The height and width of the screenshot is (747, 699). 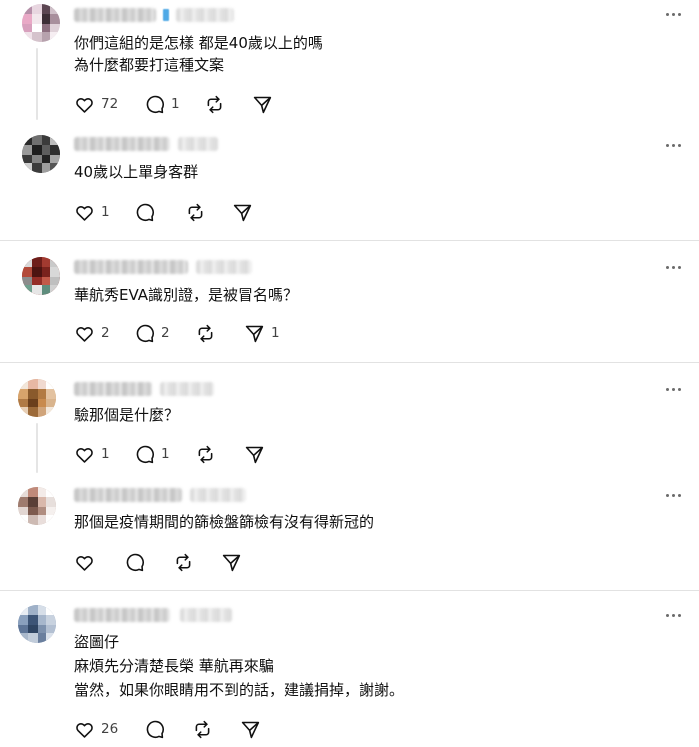 I want to click on like-count: 72, so click(x=110, y=104).